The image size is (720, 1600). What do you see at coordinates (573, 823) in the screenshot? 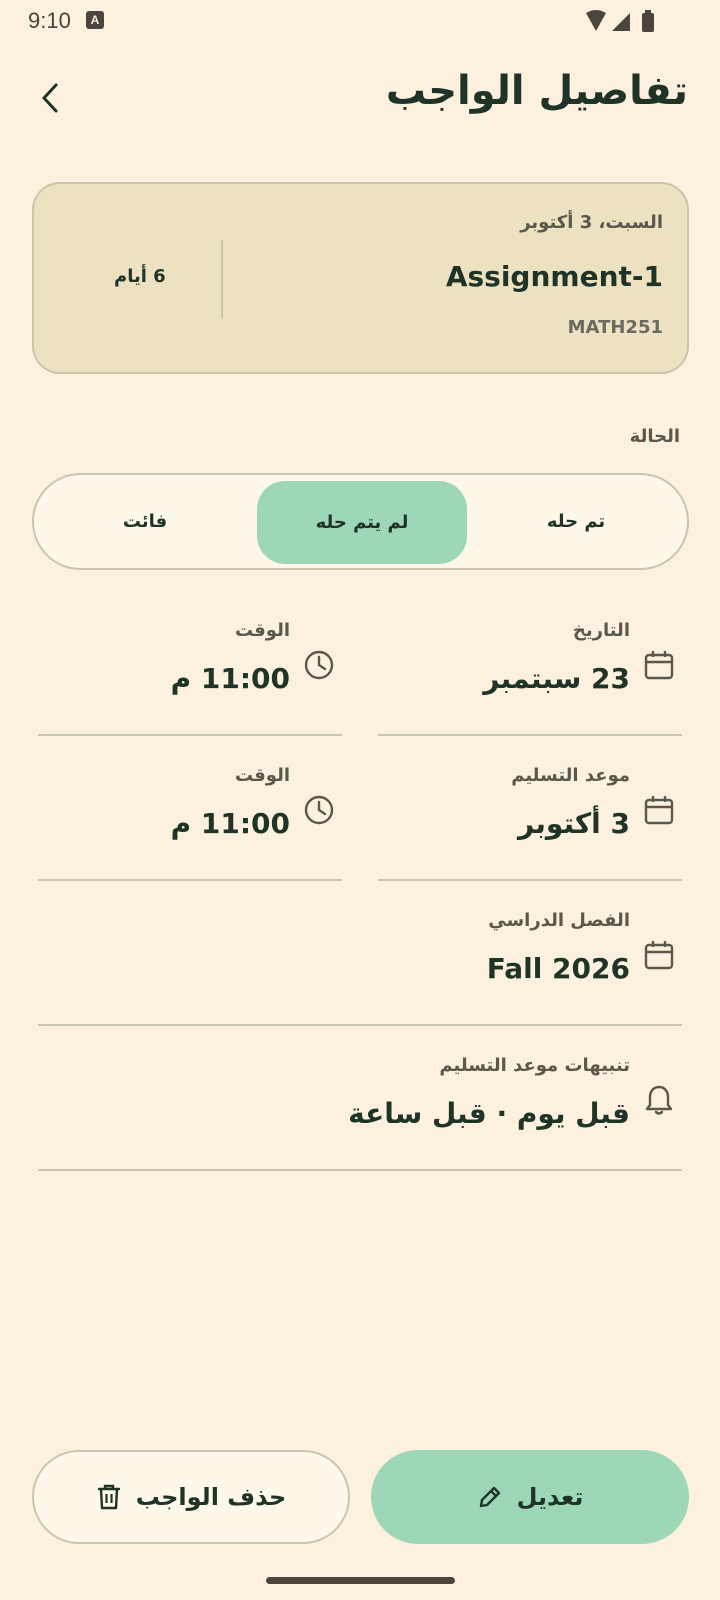
I see `due-date-value: 3 أكتوبر` at bounding box center [573, 823].